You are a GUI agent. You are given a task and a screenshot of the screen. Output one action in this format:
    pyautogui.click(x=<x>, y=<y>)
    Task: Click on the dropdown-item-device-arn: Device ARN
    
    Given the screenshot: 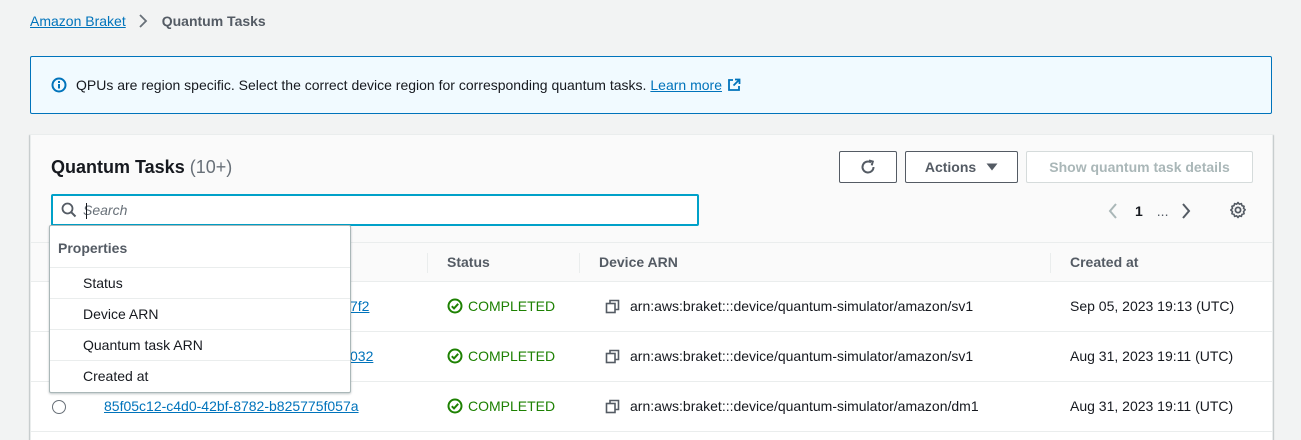 What is the action you would take?
    pyautogui.click(x=200, y=313)
    